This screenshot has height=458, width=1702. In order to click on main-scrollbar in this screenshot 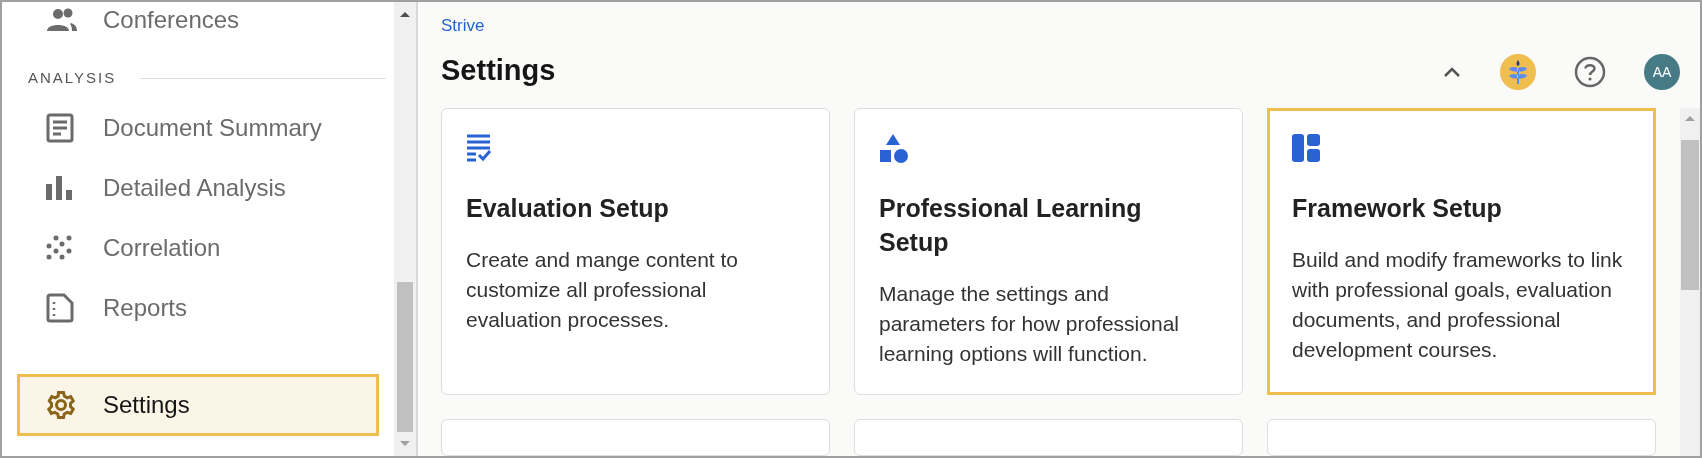, I will do `click(1690, 282)`.